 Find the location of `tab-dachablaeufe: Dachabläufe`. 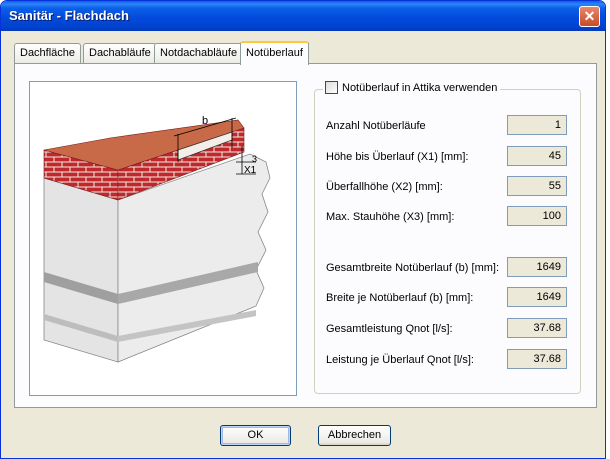

tab-dachablaeufe: Dachabläufe is located at coordinates (120, 53).